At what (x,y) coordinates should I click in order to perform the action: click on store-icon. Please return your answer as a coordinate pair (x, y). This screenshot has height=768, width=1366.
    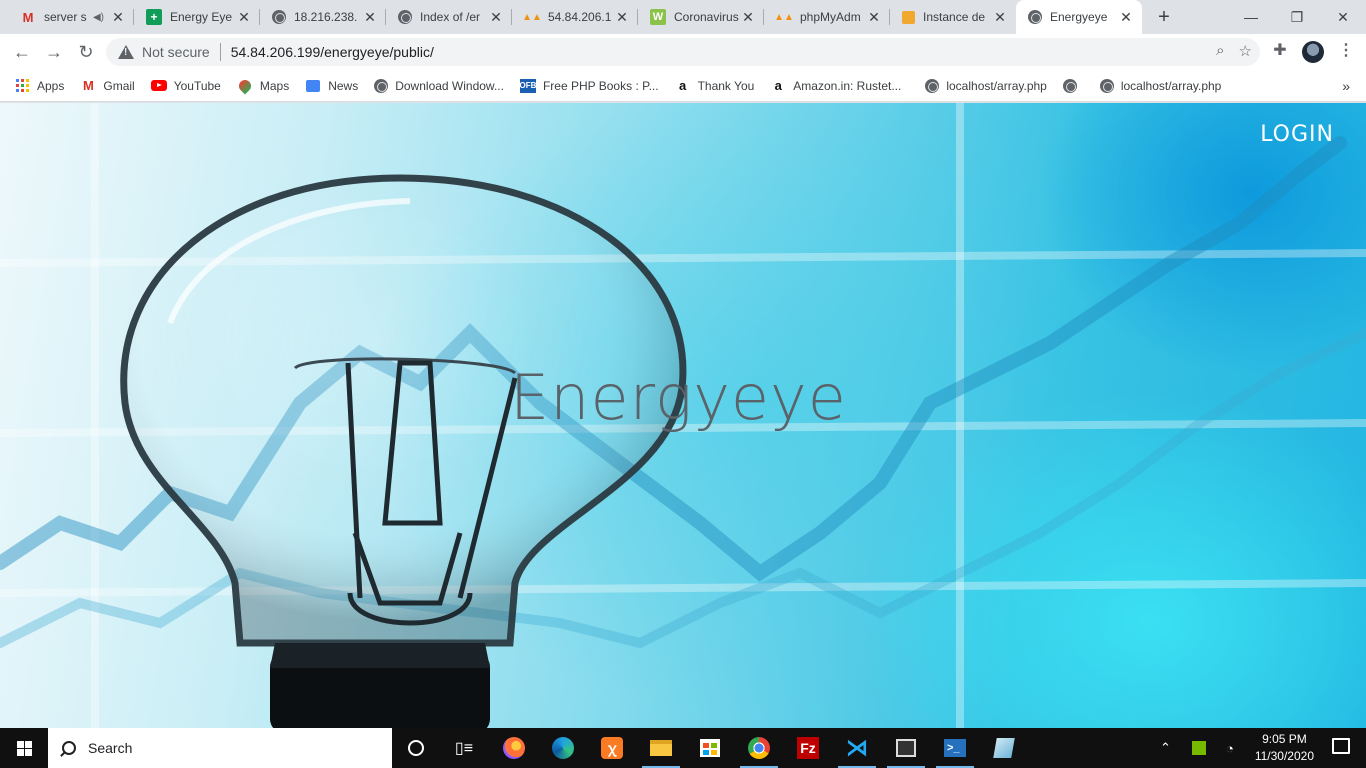
    Looking at the image, I should click on (710, 748).